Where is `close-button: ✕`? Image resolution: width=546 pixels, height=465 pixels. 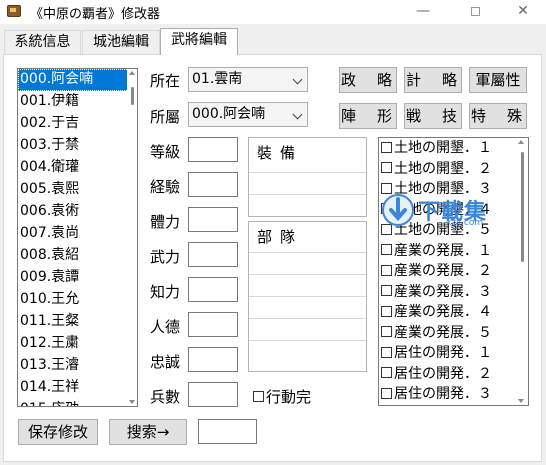 close-button: ✕ is located at coordinates (523, 12).